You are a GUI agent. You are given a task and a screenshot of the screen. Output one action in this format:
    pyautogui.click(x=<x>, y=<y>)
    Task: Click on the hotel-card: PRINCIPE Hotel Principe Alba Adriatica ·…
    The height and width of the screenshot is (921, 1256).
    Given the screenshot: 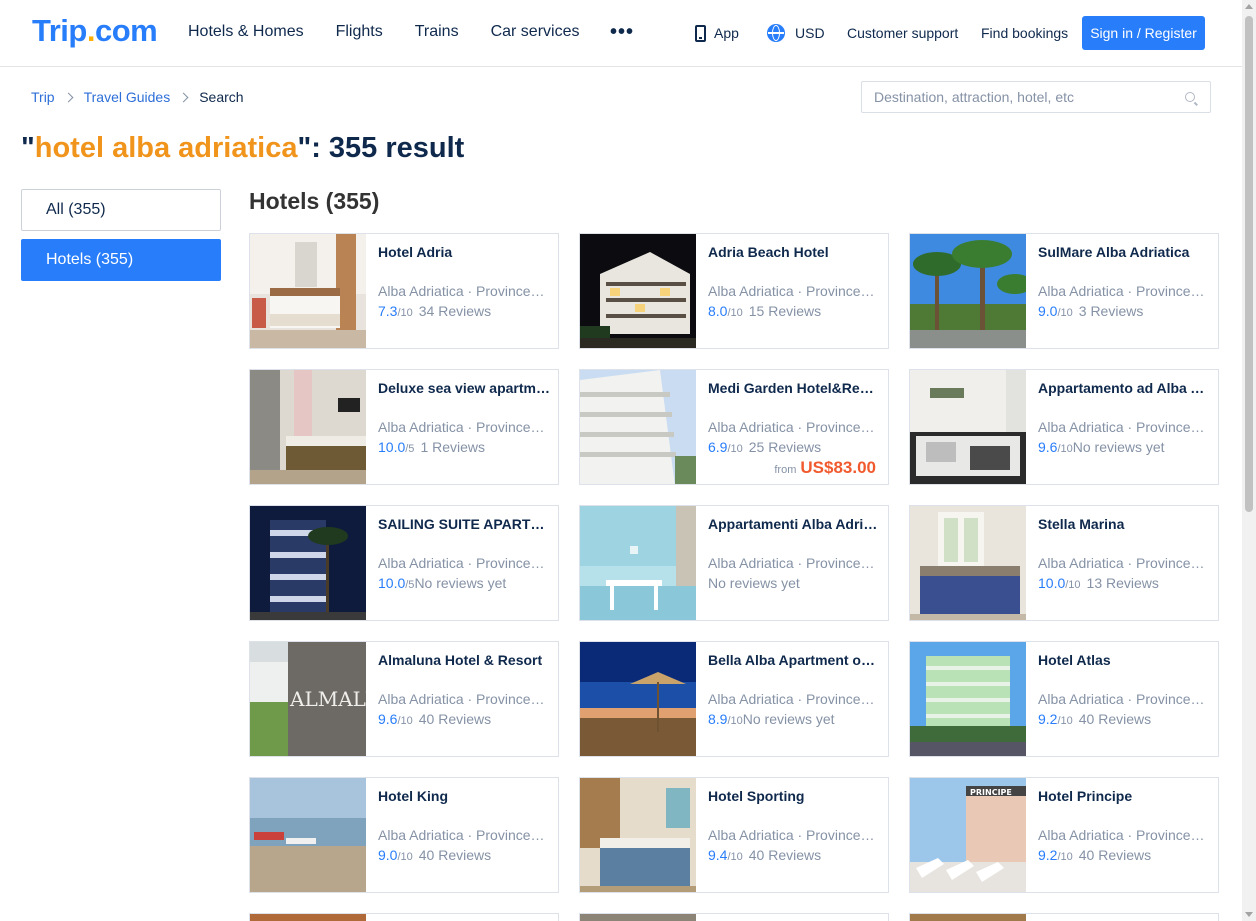 What is the action you would take?
    pyautogui.click(x=1064, y=835)
    